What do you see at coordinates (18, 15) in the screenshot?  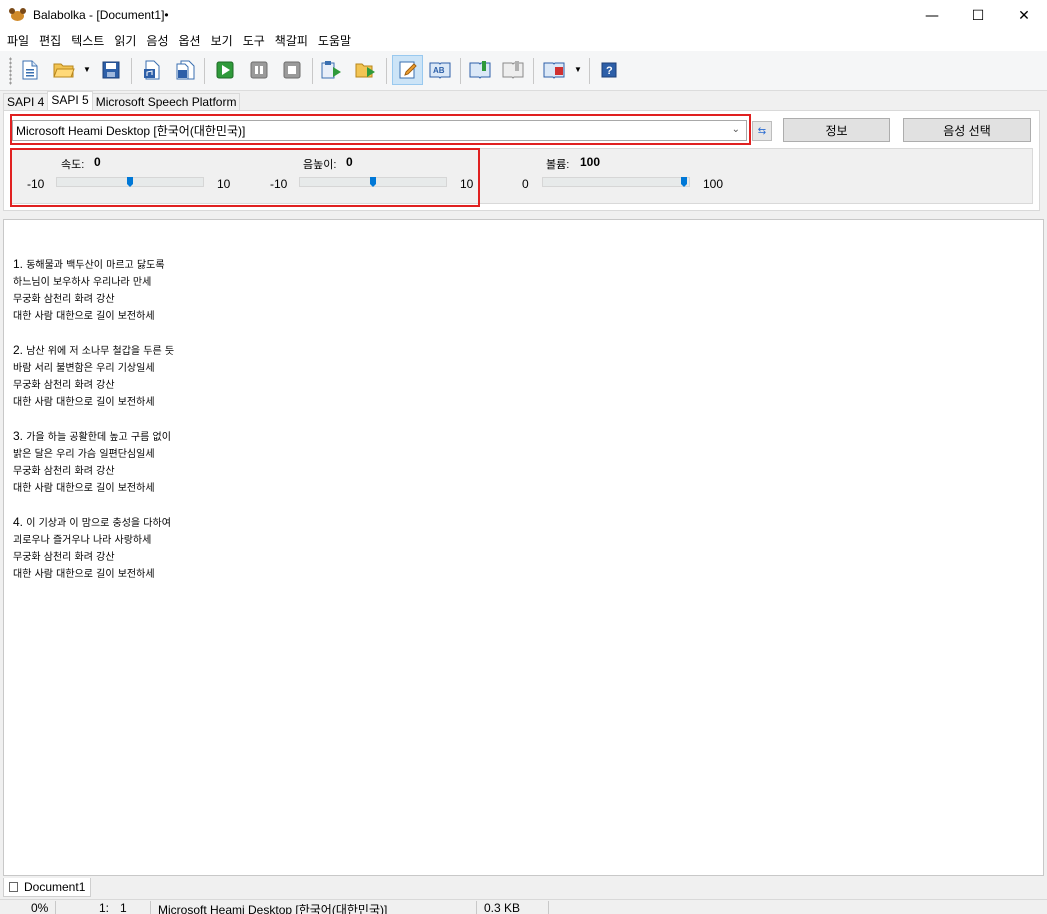 I see `balabolka-app-icon` at bounding box center [18, 15].